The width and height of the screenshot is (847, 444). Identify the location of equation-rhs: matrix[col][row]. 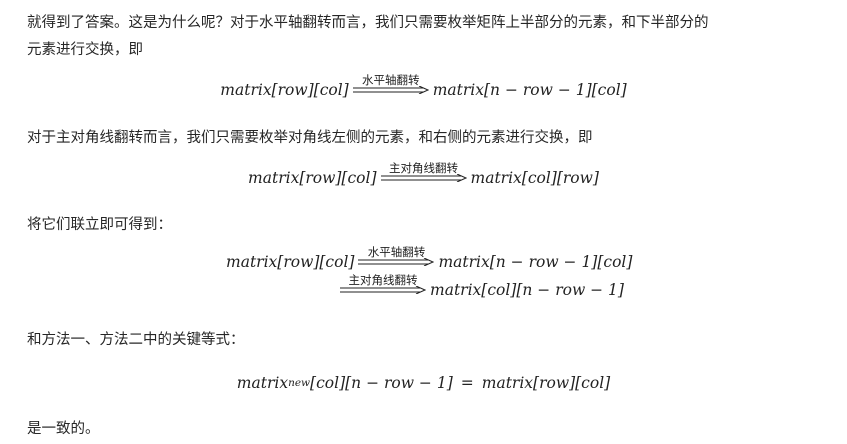
(534, 178).